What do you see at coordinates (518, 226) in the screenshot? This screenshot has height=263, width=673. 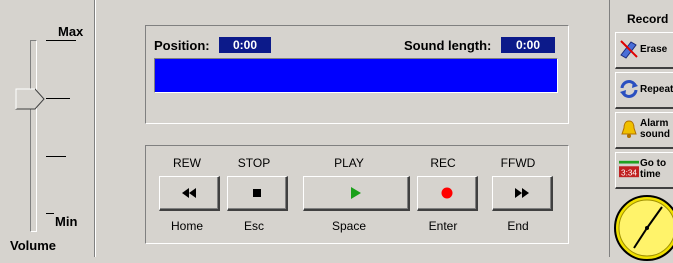 I see `ffwd-shortcut: End` at bounding box center [518, 226].